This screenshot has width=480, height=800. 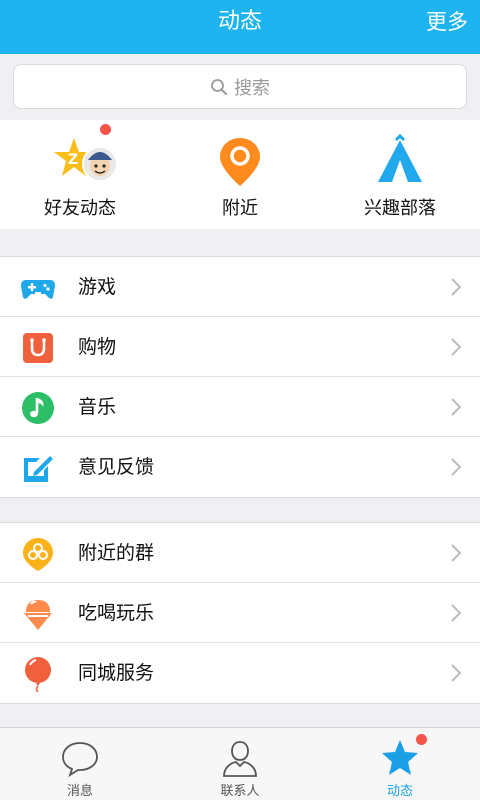 I want to click on tab-messages: 消息, so click(x=80, y=764).